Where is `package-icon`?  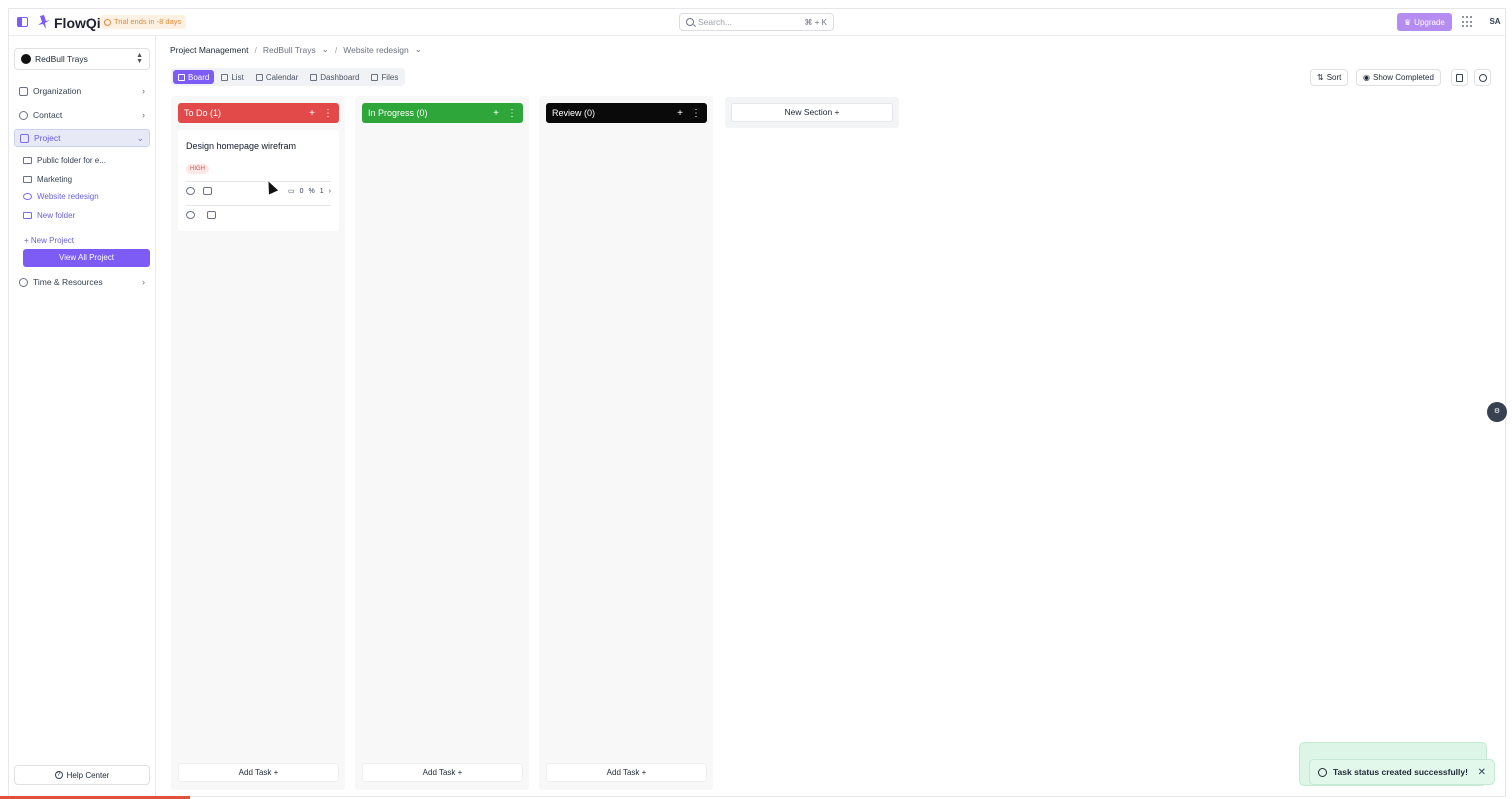
package-icon is located at coordinates (190, 215).